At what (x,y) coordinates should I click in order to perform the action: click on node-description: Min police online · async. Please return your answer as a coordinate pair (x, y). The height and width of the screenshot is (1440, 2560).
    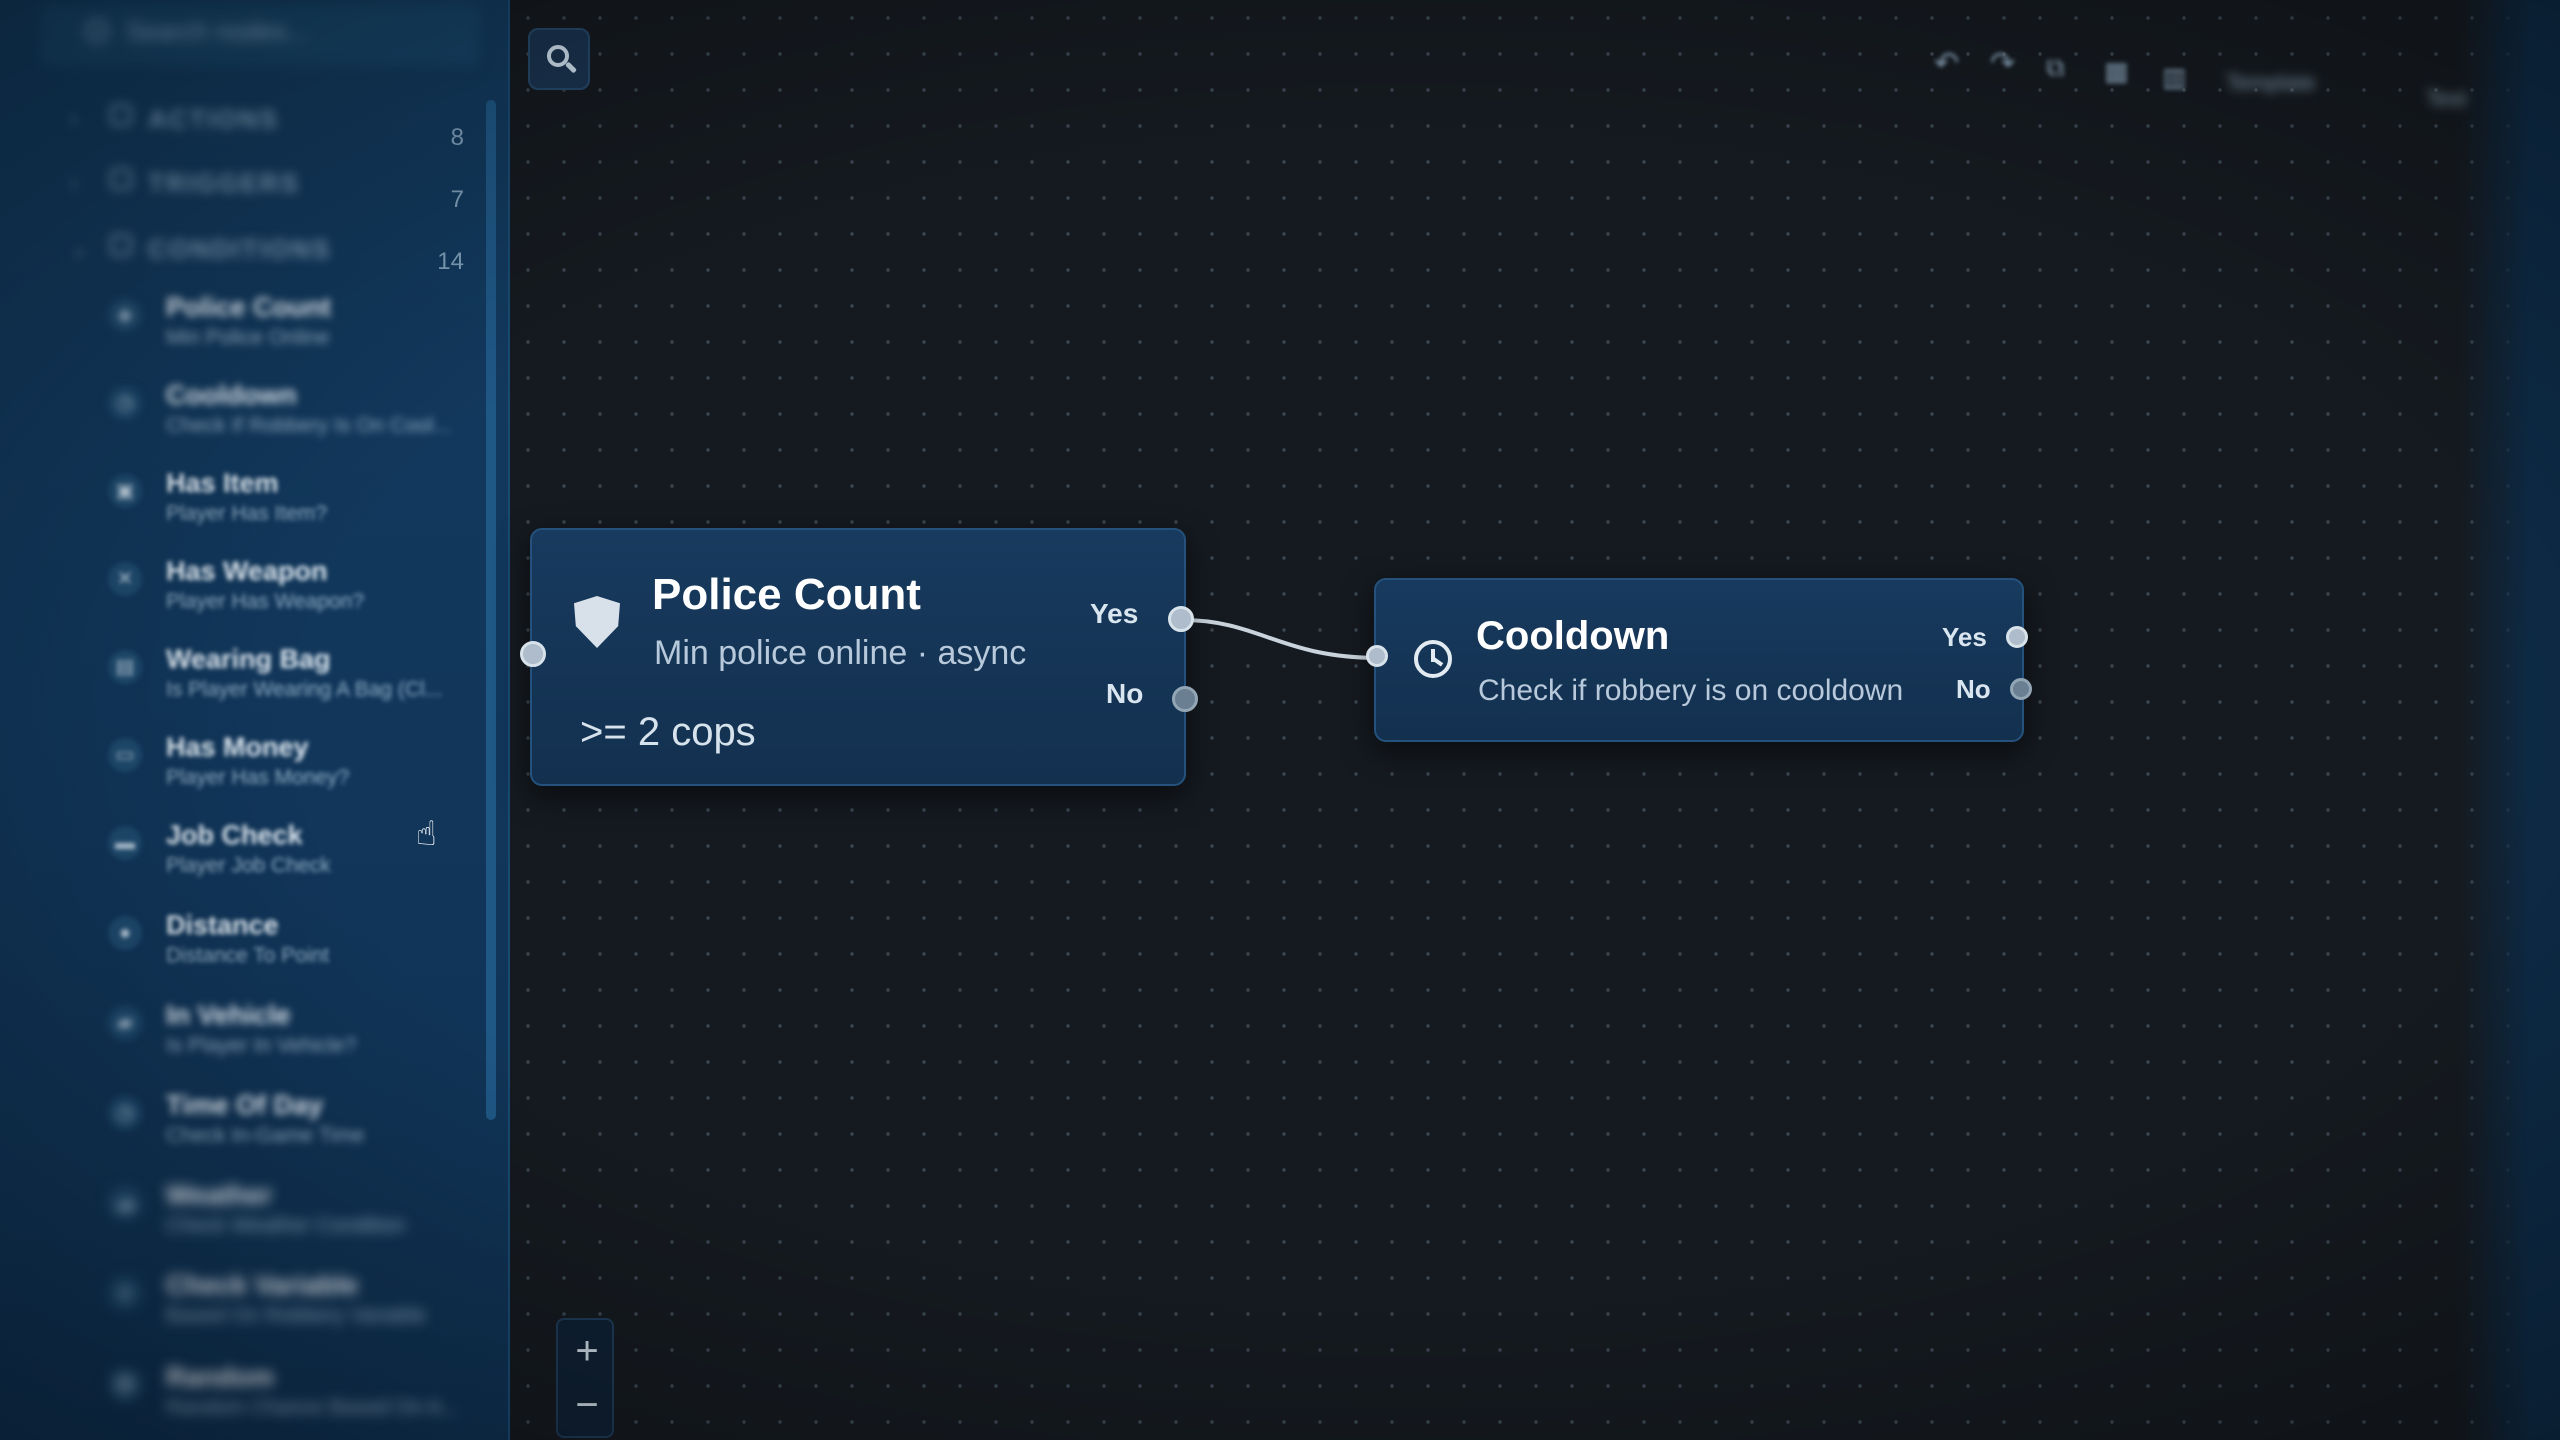
    Looking at the image, I should click on (840, 653).